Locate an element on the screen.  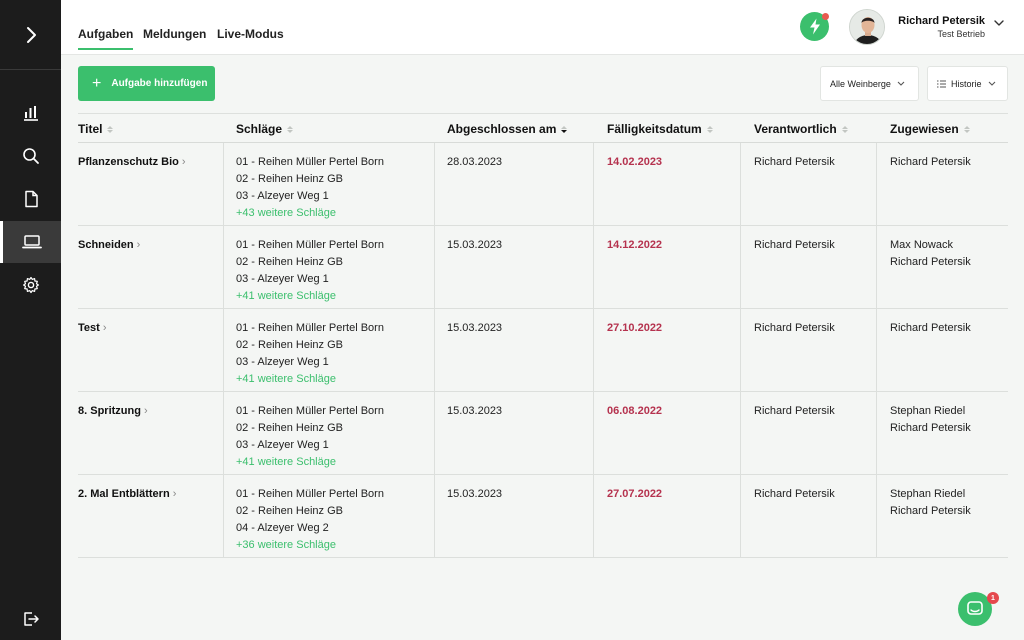
user-avatar-icon is located at coordinates (867, 27).